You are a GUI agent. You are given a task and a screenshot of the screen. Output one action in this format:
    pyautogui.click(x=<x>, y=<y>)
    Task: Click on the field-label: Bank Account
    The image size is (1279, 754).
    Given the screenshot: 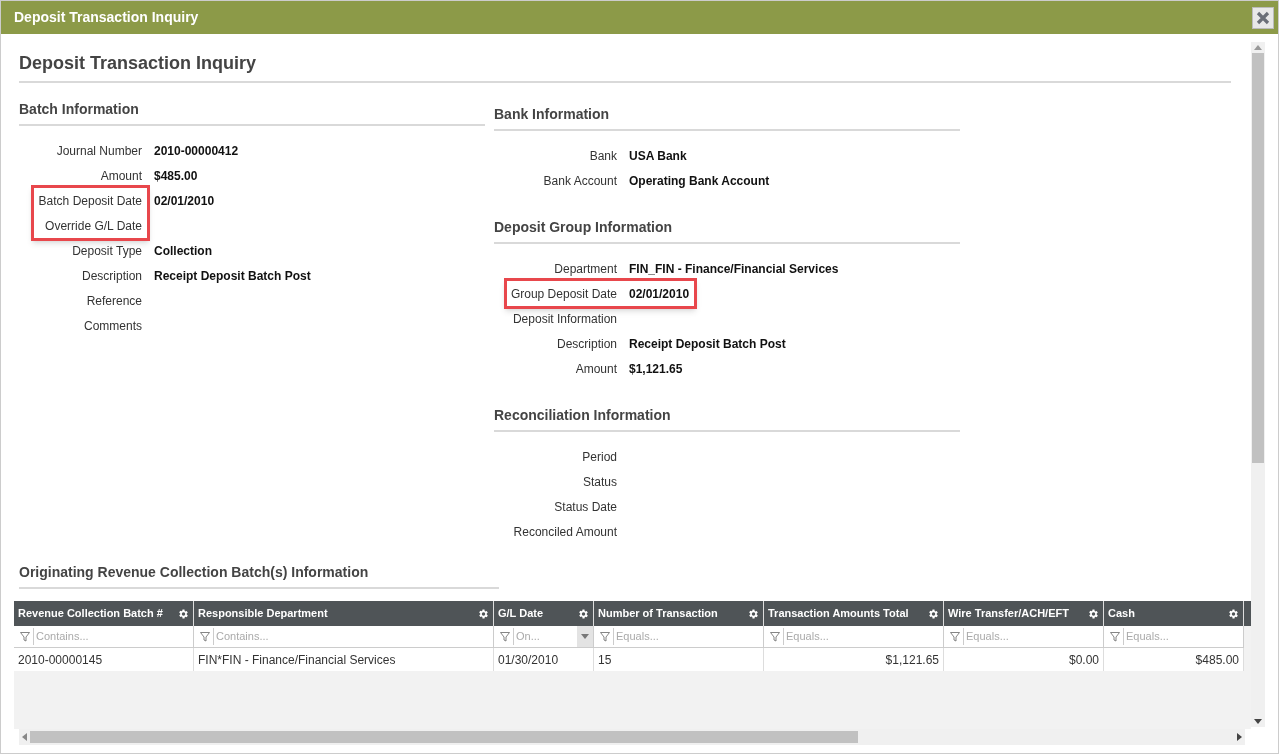 What is the action you would take?
    pyautogui.click(x=579, y=181)
    